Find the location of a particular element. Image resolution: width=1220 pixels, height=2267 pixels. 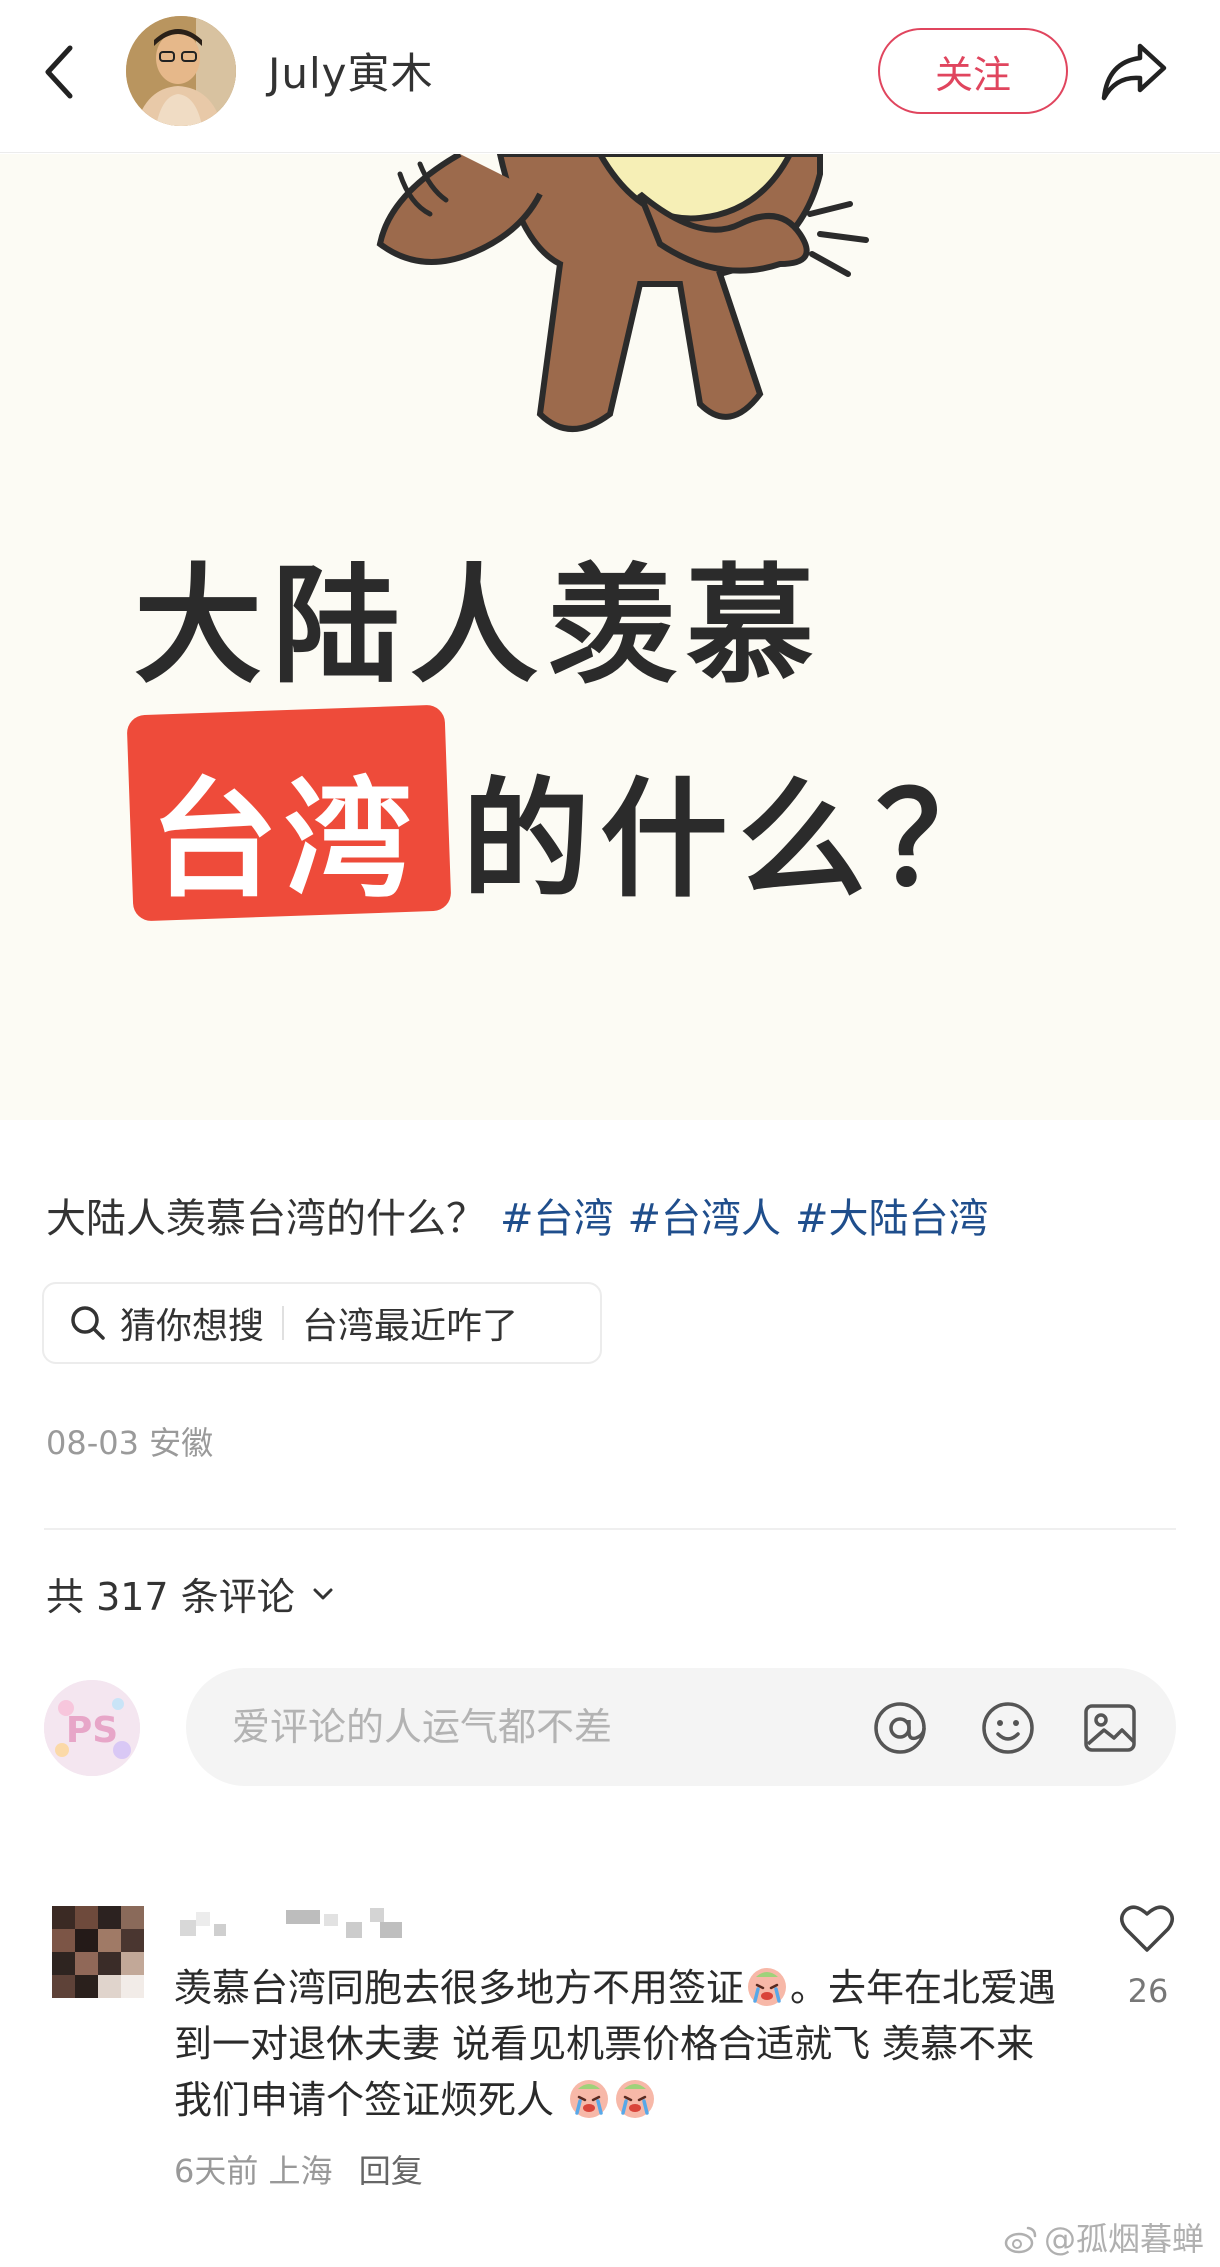

follow-button: 关注 is located at coordinates (973, 71).